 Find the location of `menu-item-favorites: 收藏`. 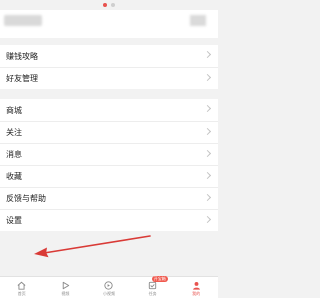

menu-item-favorites: 收藏 is located at coordinates (109, 176).